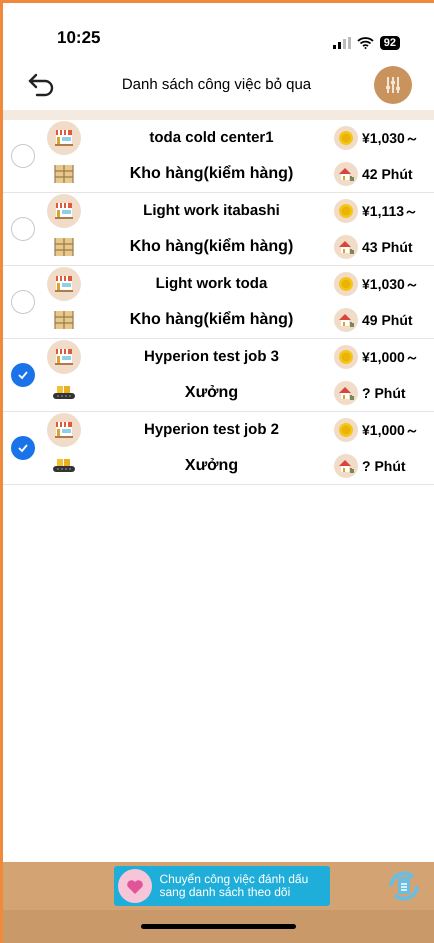  I want to click on move-button-label: Chuyển công việc đánh dấu sang danh sách theo dõi, so click(235, 886).